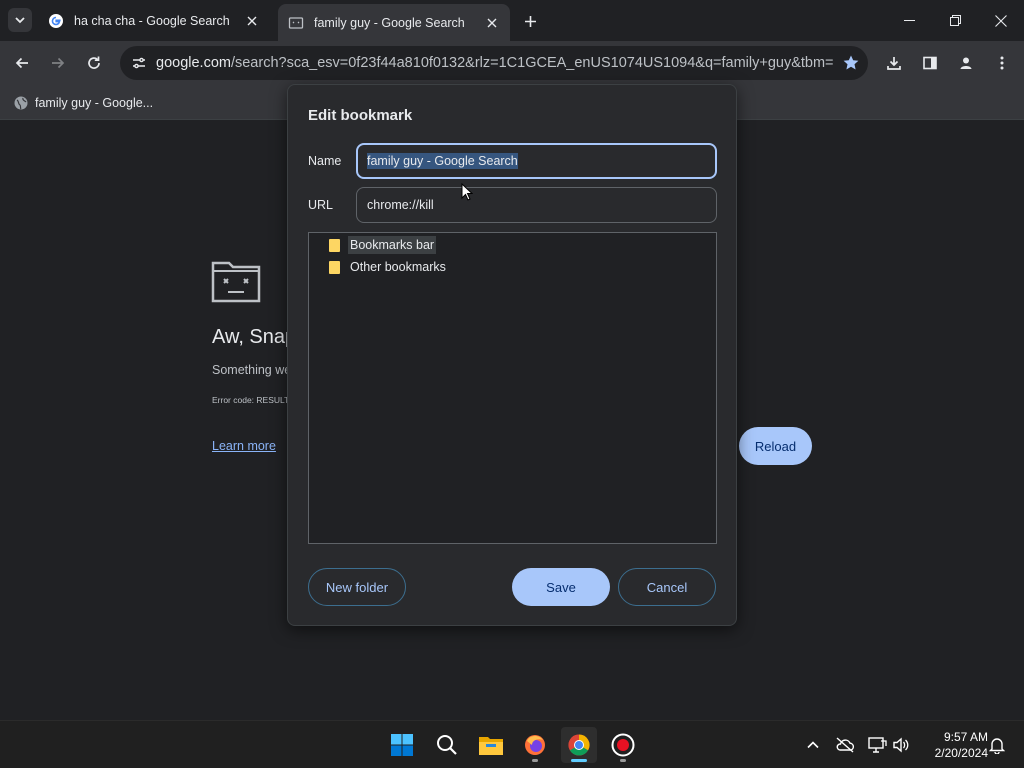 The width and height of the screenshot is (1024, 768). I want to click on tab-ha-cha-cha: ha cha cha - Google Search, so click(154, 20).